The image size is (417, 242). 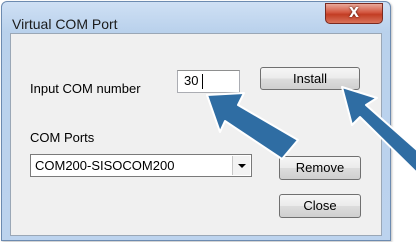 I want to click on remove-button: Remove, so click(x=320, y=168).